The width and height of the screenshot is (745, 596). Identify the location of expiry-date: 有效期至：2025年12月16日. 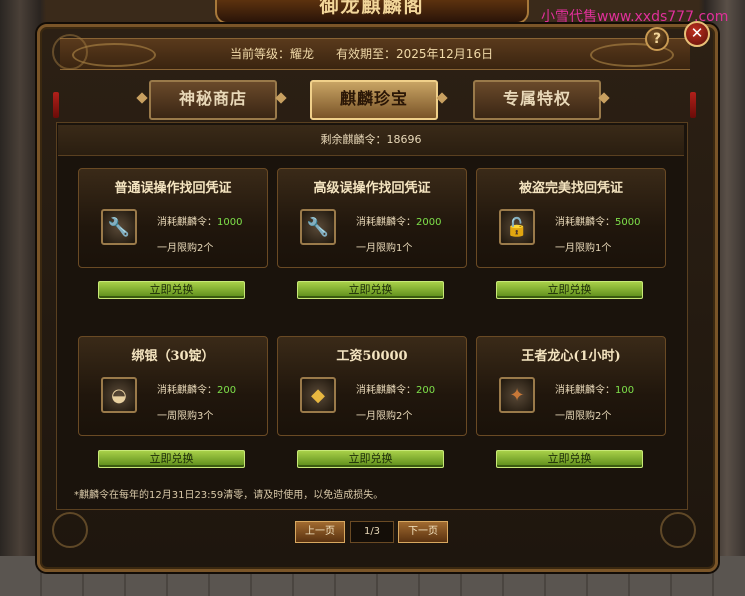
(415, 54).